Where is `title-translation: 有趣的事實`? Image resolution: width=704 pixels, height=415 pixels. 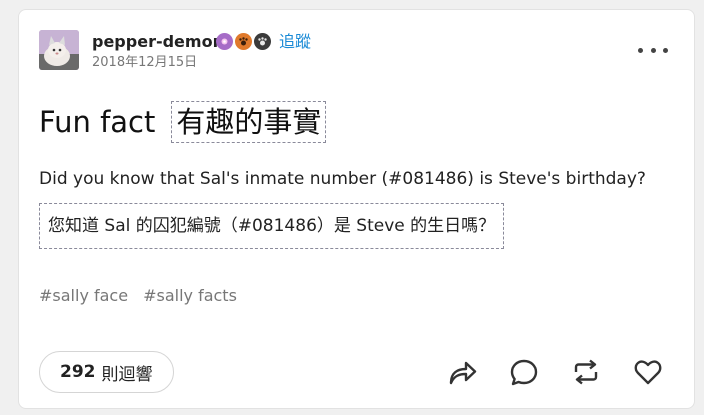 title-translation: 有趣的事實 is located at coordinates (249, 122).